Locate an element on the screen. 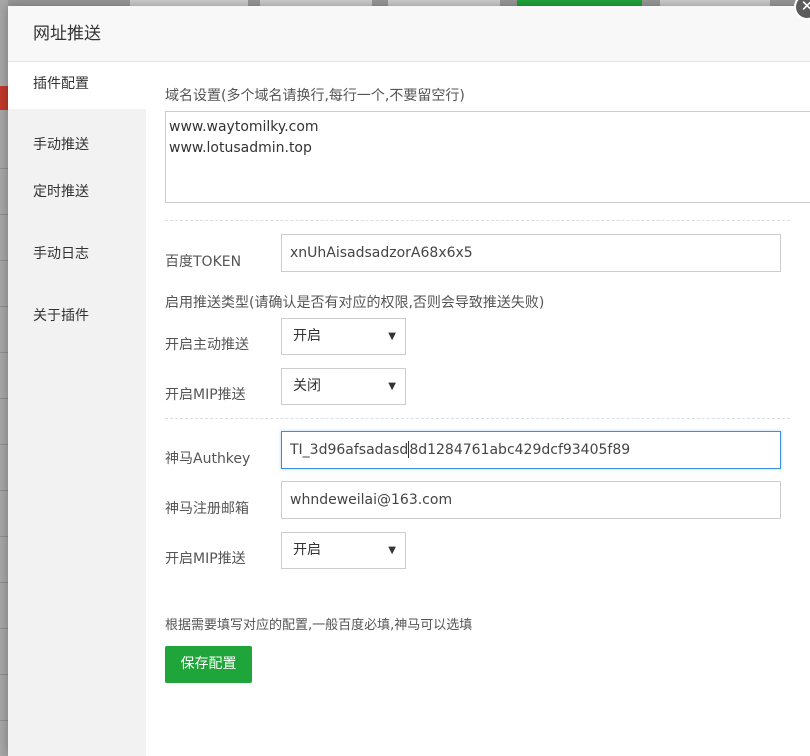 Image resolution: width=810 pixels, height=756 pixels. domain-textarea: www.waytomilky.com www.lotusadmin.top is located at coordinates (487, 157).